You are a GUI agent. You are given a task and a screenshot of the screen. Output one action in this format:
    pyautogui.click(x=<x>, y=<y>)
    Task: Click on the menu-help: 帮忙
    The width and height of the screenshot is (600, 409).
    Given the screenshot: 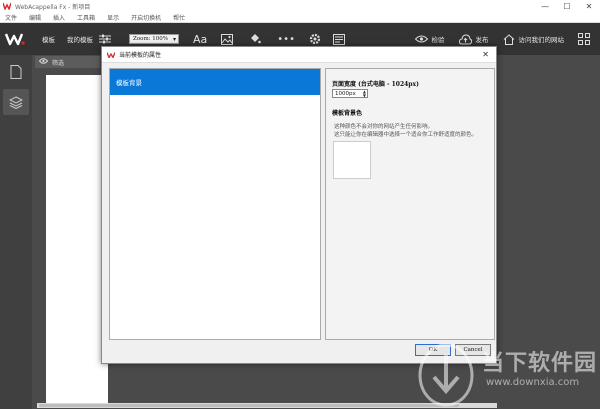 What is the action you would take?
    pyautogui.click(x=179, y=17)
    